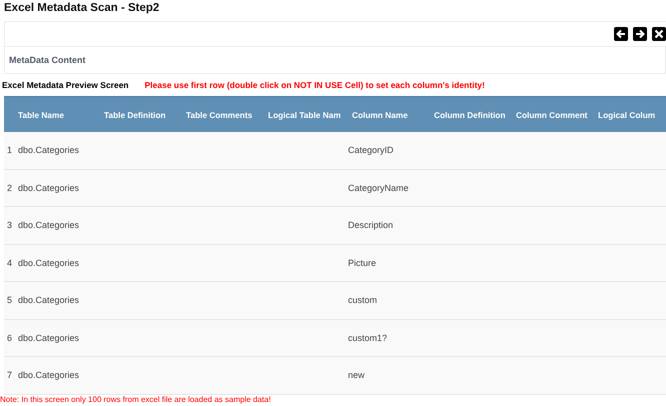  I want to click on close-icon, so click(659, 34).